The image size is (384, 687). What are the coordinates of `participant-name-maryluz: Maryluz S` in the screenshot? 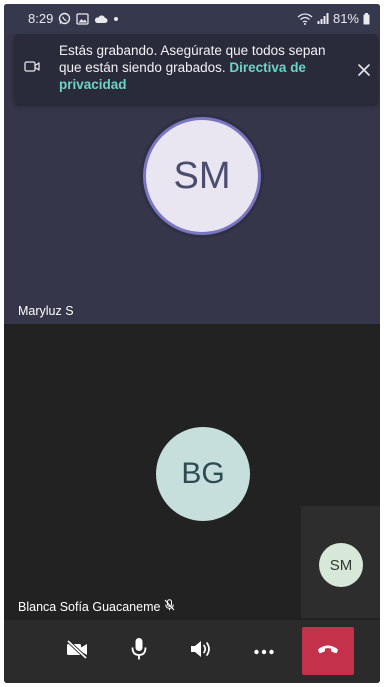 It's located at (46, 311).